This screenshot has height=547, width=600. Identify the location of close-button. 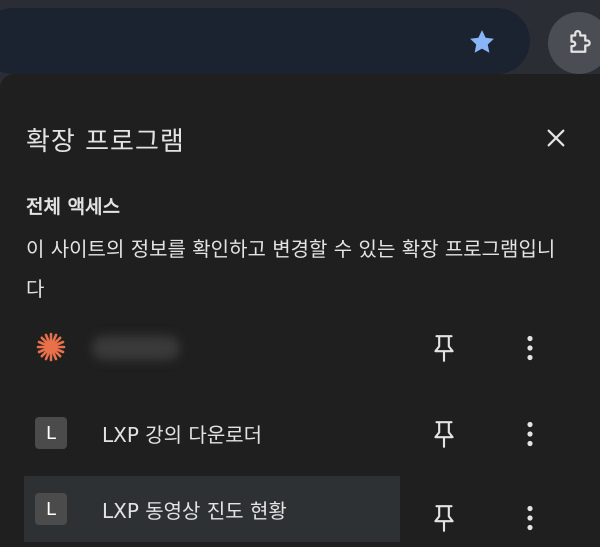
(556, 138).